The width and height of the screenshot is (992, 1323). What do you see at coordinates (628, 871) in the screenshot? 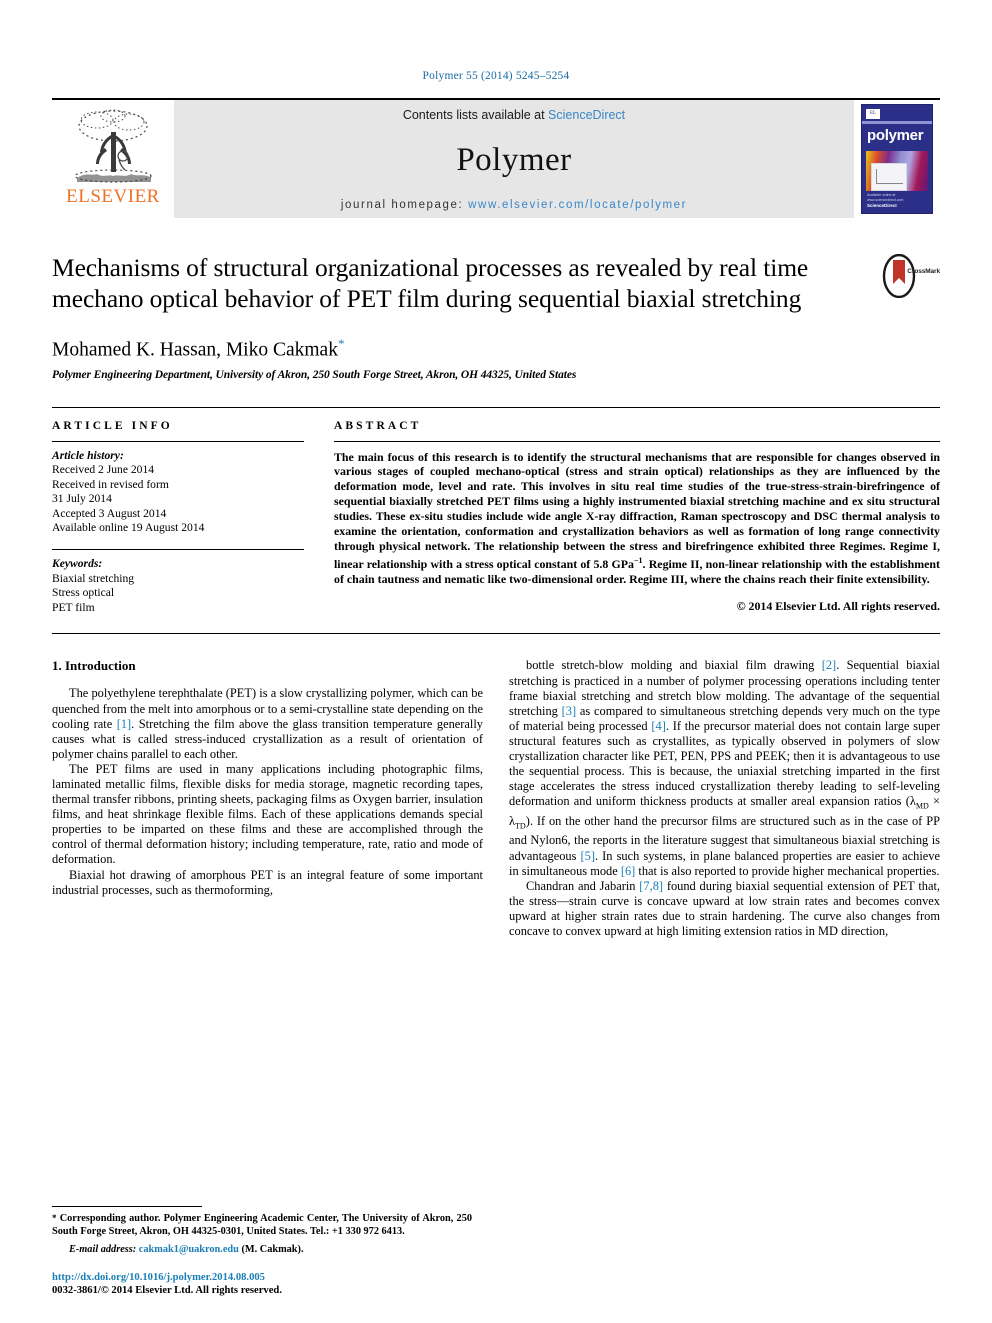
I see `citation-ref: [6]` at bounding box center [628, 871].